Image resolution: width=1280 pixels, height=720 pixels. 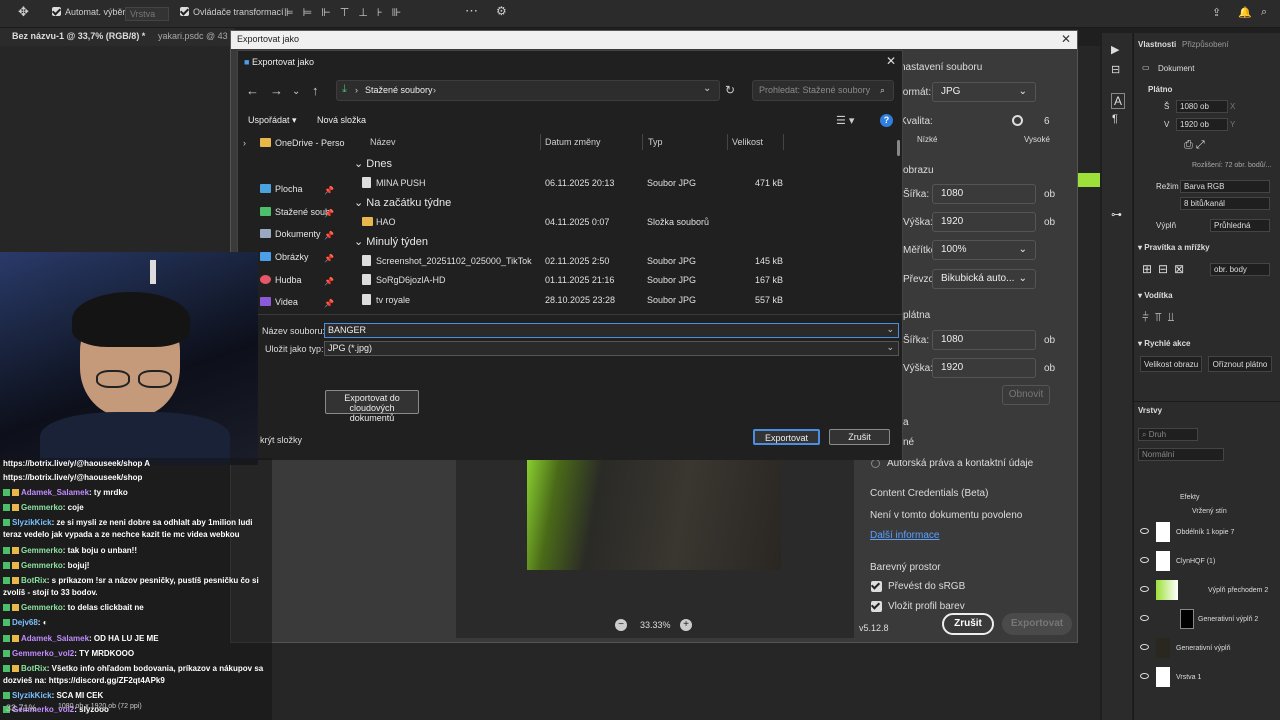 I want to click on convert-srgb-checkbox, so click(x=876, y=586).